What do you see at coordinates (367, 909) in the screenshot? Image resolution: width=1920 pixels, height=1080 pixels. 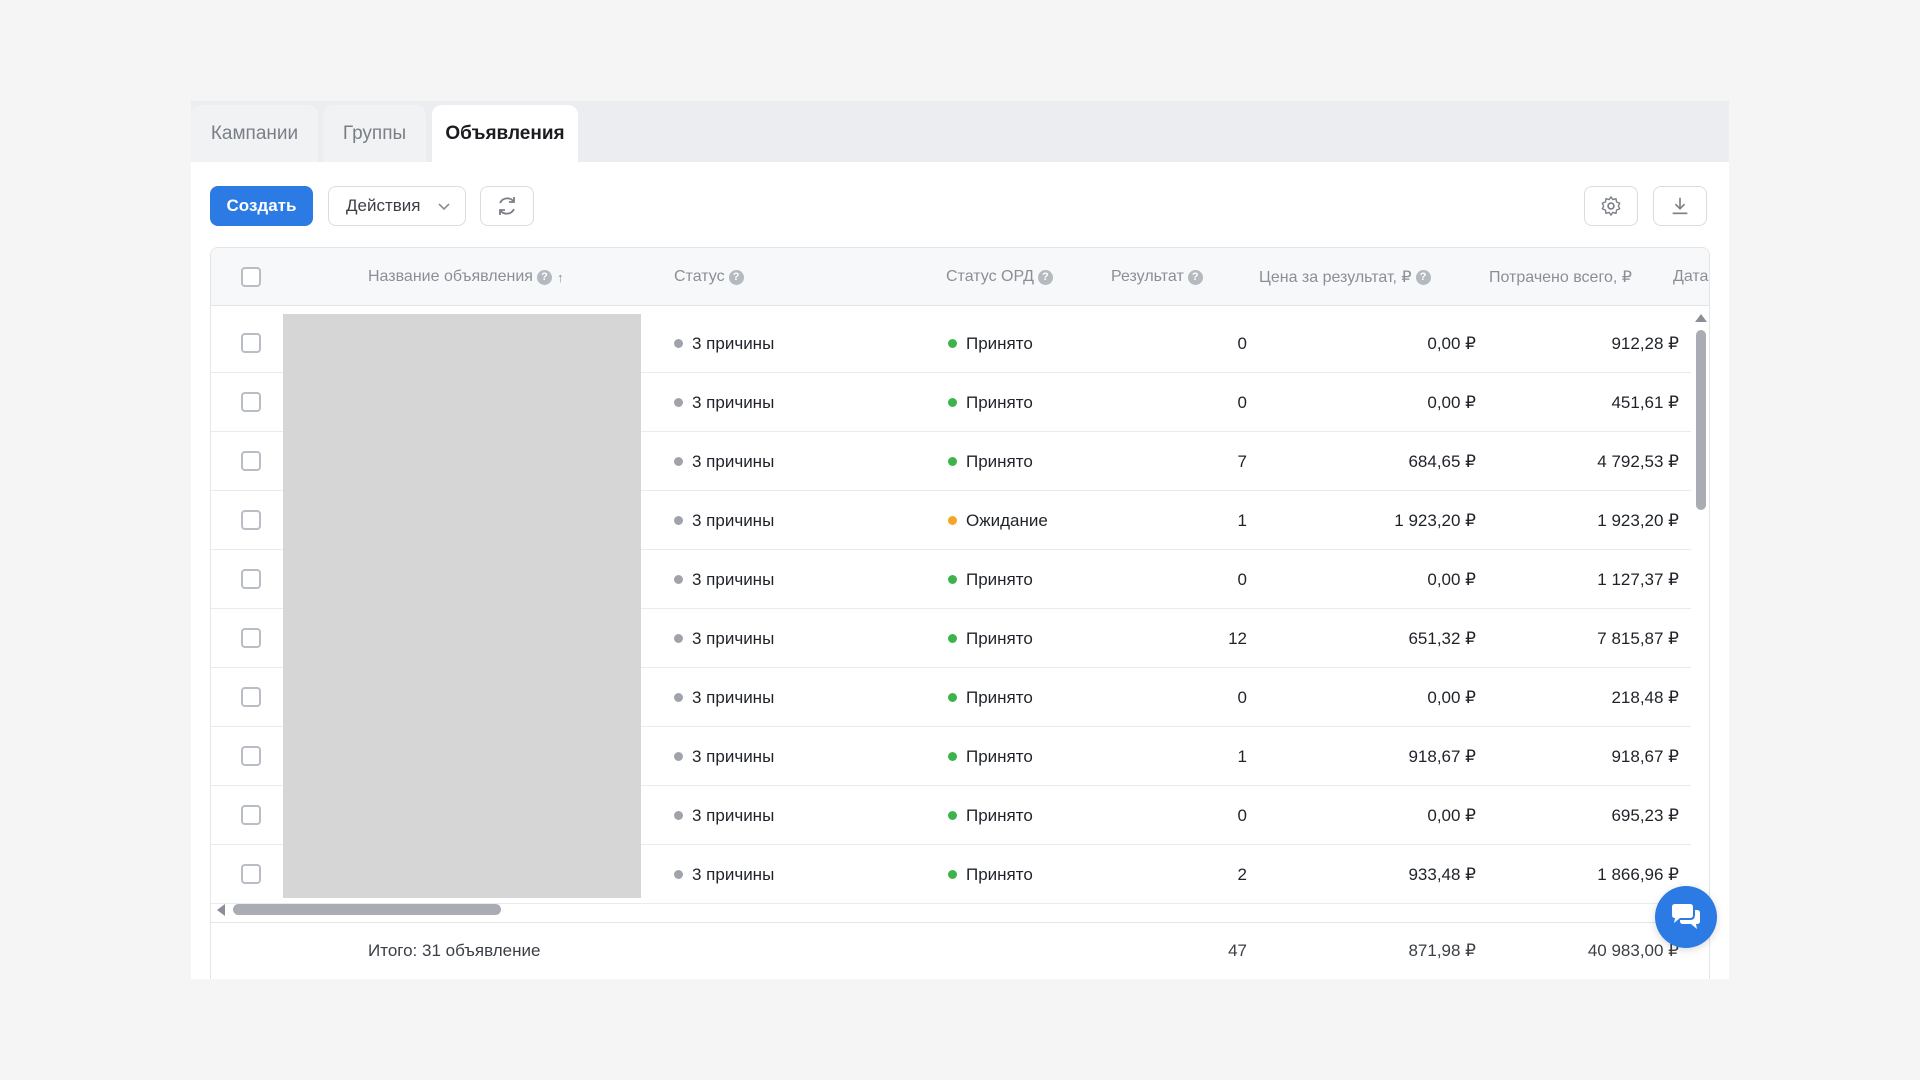 I see `horizontal-scroll-thumb` at bounding box center [367, 909].